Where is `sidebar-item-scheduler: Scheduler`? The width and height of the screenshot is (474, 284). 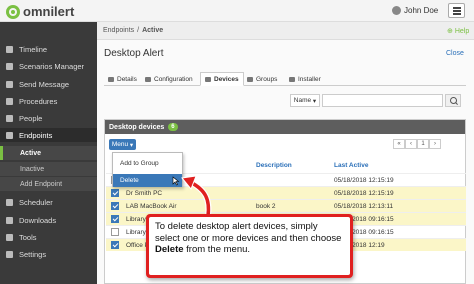 sidebar-item-scheduler: Scheduler is located at coordinates (48, 202).